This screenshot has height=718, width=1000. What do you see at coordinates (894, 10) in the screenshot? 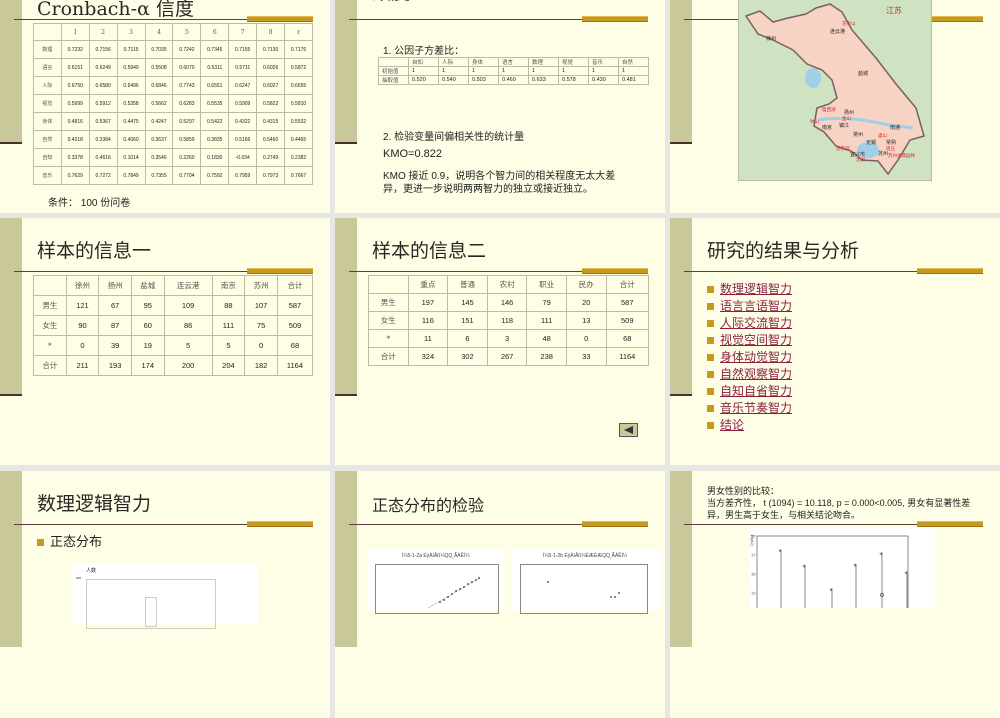
I see `map-province-label: 江苏` at bounding box center [894, 10].